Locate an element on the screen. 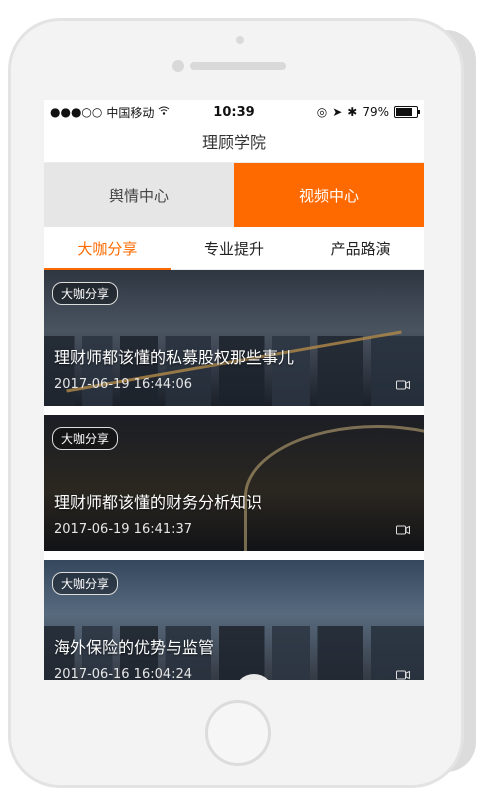 The width and height of the screenshot is (480, 800). video-title: 理财师都该懂的私募股权那些事儿 is located at coordinates (174, 357).